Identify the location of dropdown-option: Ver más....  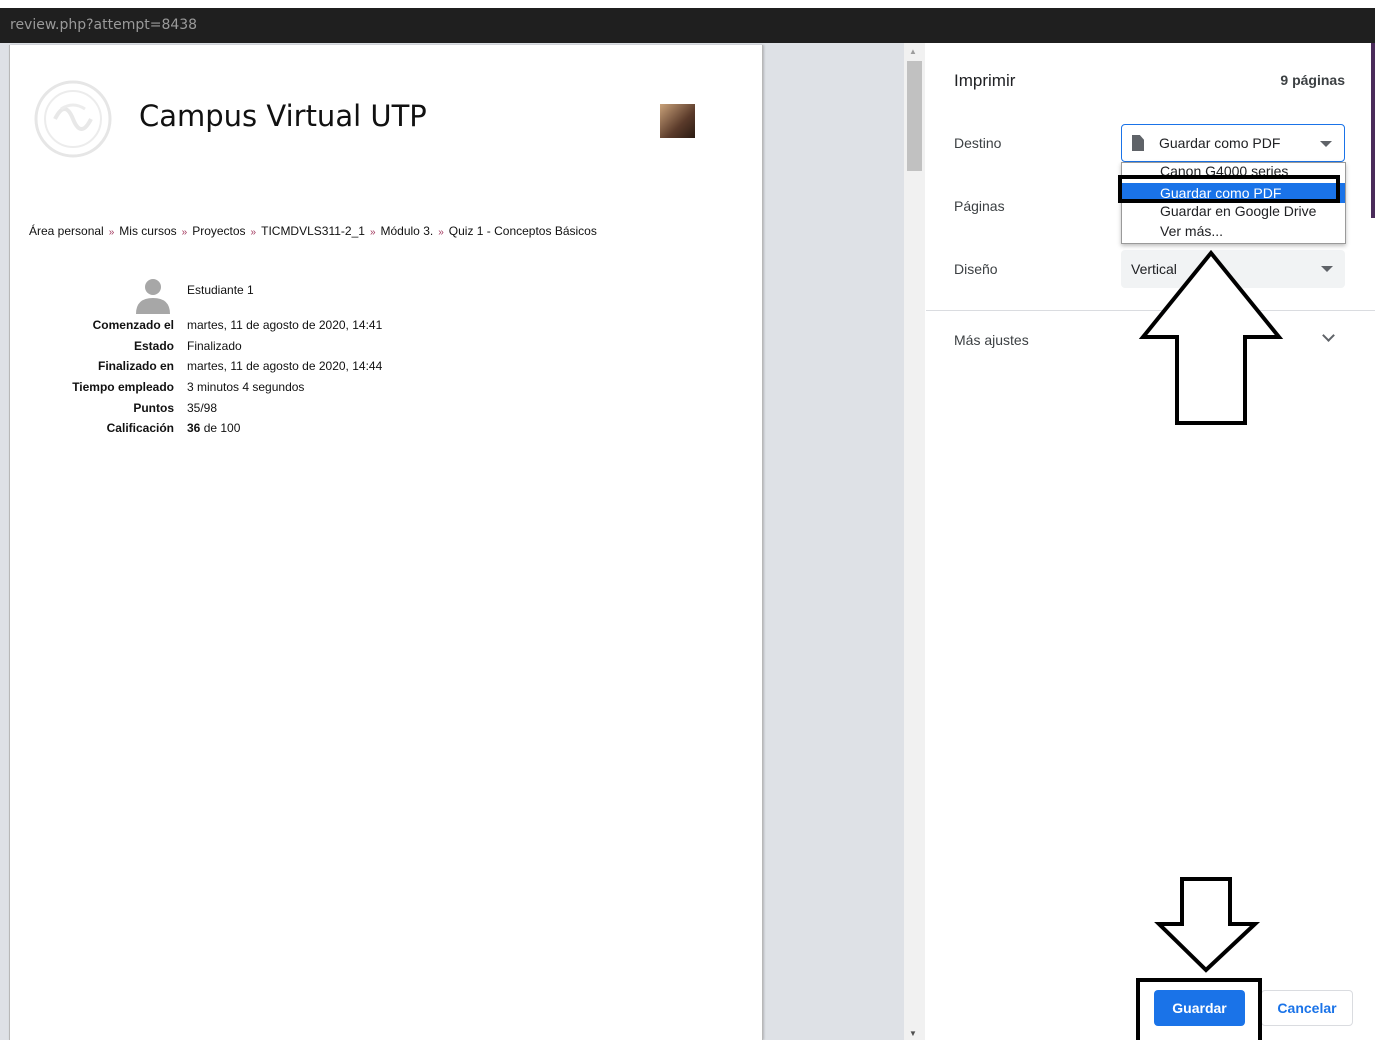
(1191, 231).